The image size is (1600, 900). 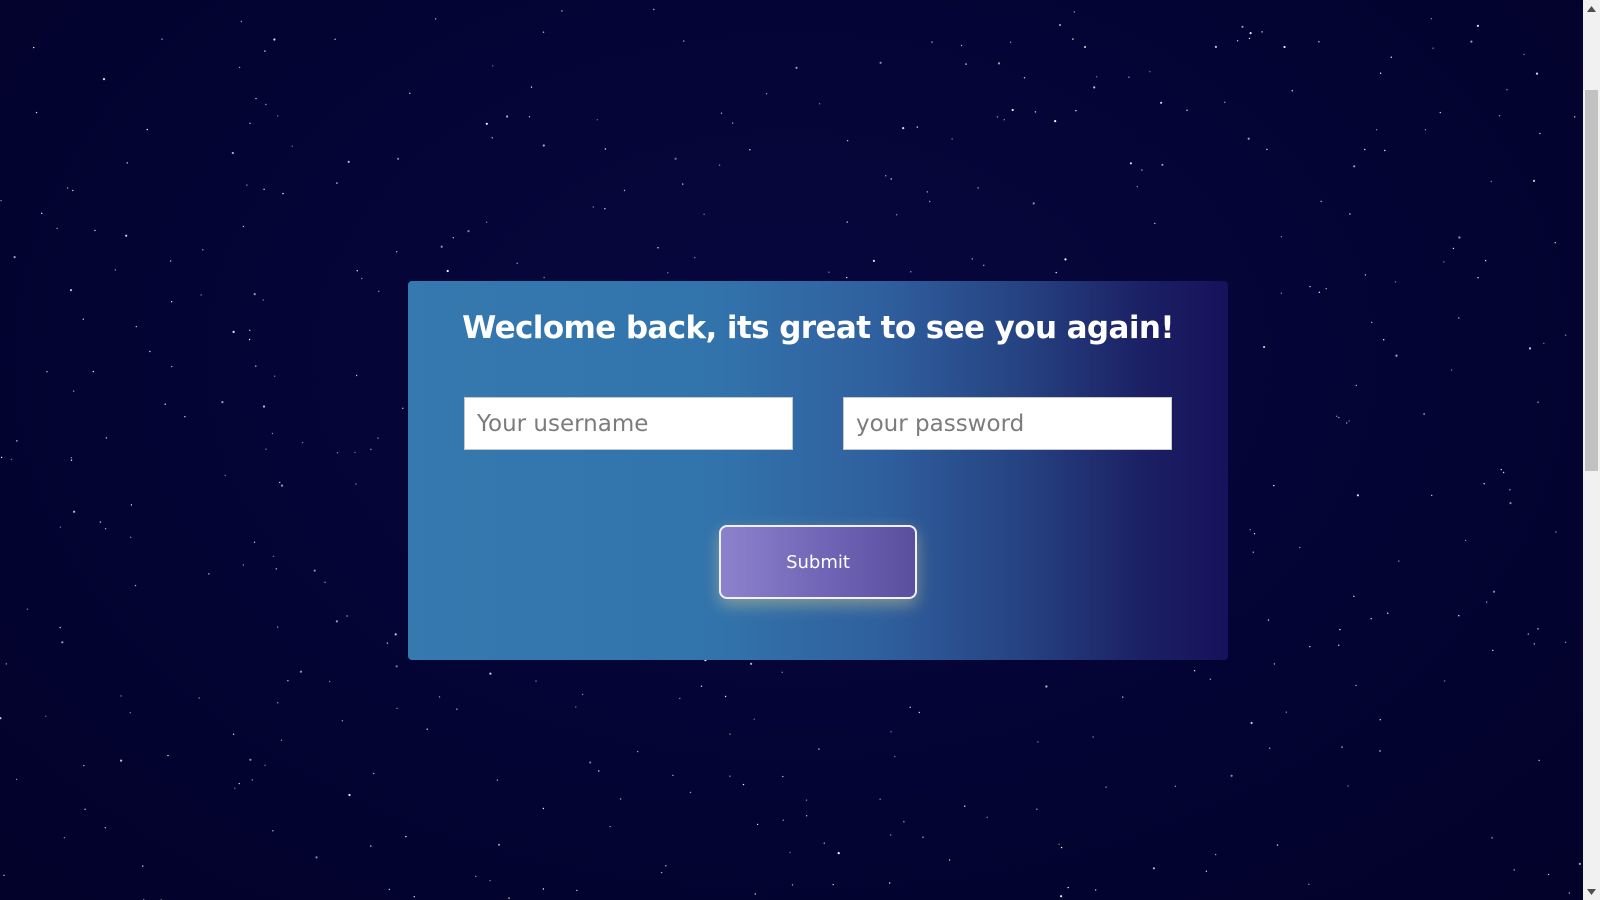 I want to click on triangle-down-icon, so click(x=1591, y=891).